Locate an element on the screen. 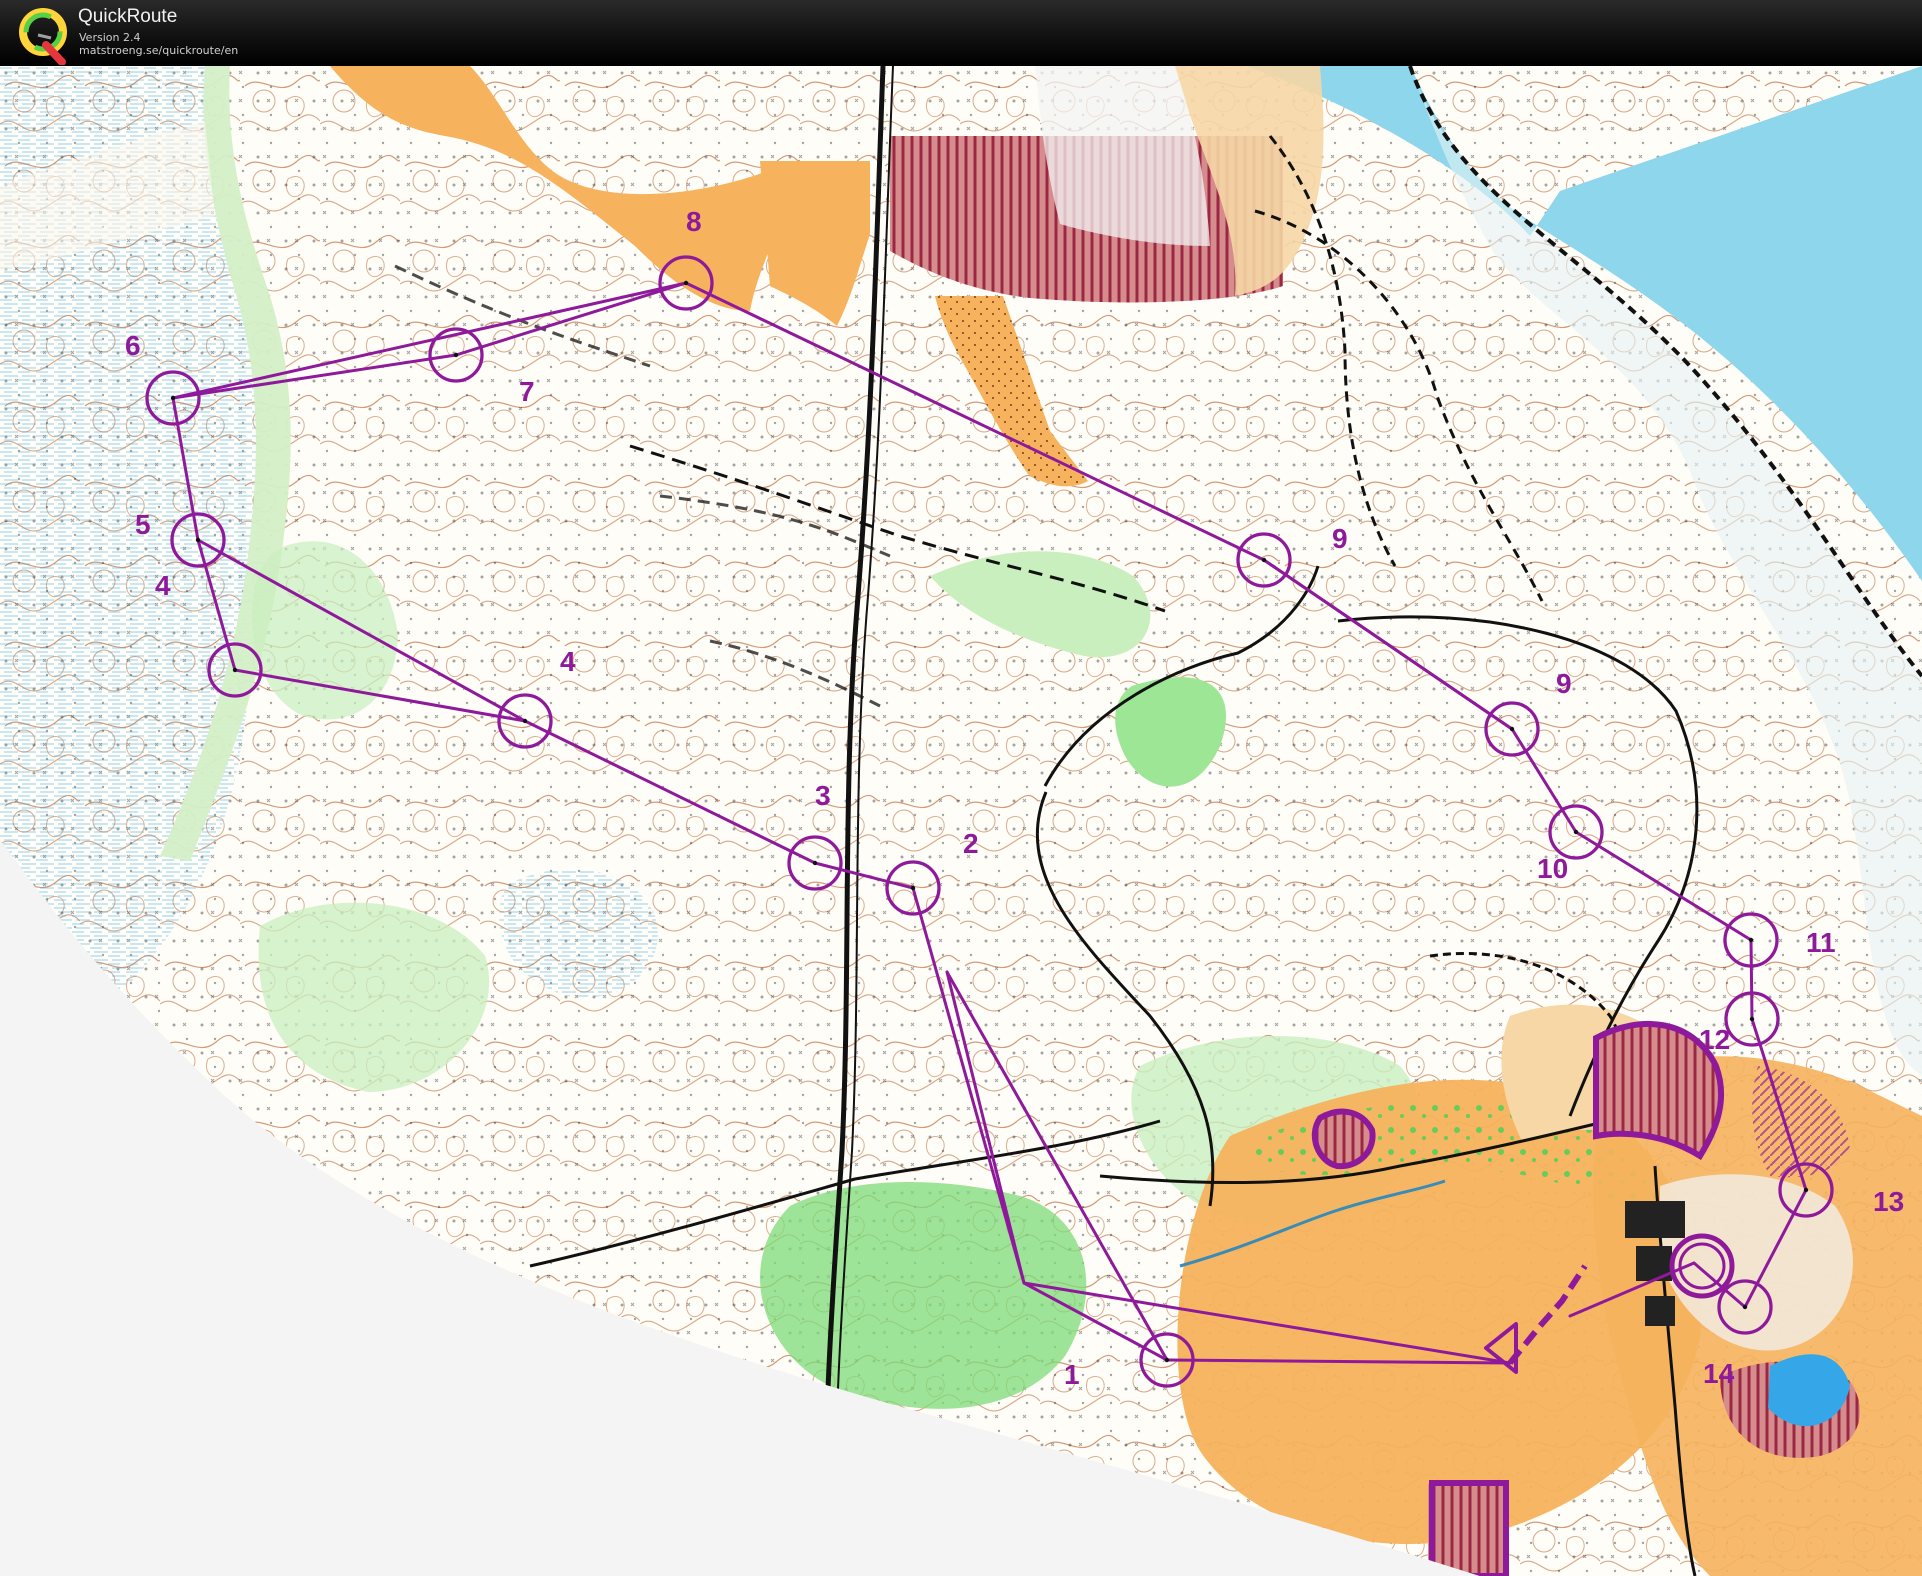 Image resolution: width=1922 pixels, height=1576 pixels. restricted-area-marker-center is located at coordinates (1343, 1139).